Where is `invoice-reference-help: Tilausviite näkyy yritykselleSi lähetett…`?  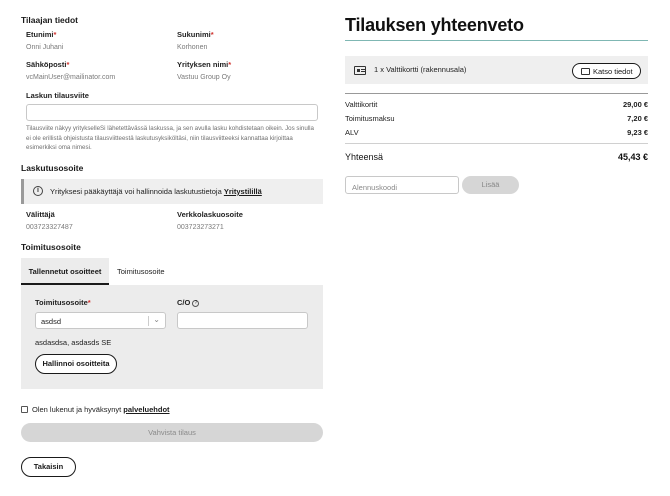
invoice-reference-help: Tilausviite näkyy yritykselleSi lähetett… is located at coordinates (170, 138).